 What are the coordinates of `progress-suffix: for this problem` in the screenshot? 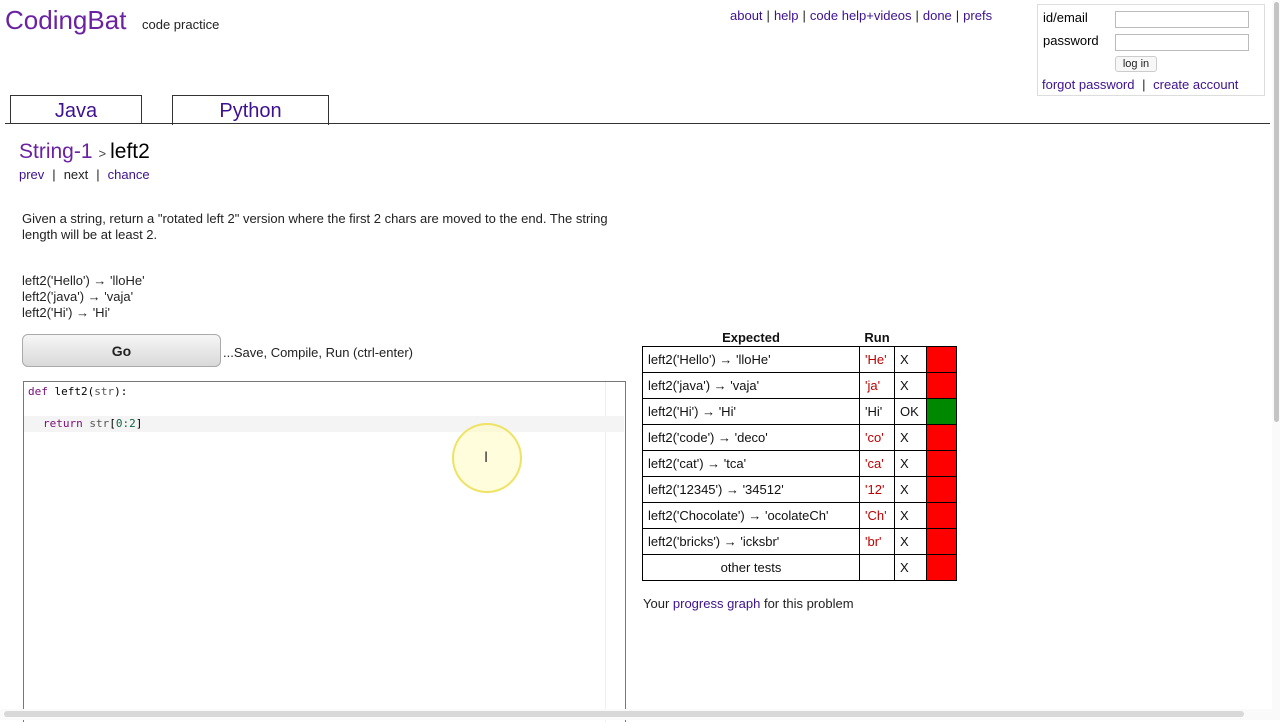 It's located at (807, 603).